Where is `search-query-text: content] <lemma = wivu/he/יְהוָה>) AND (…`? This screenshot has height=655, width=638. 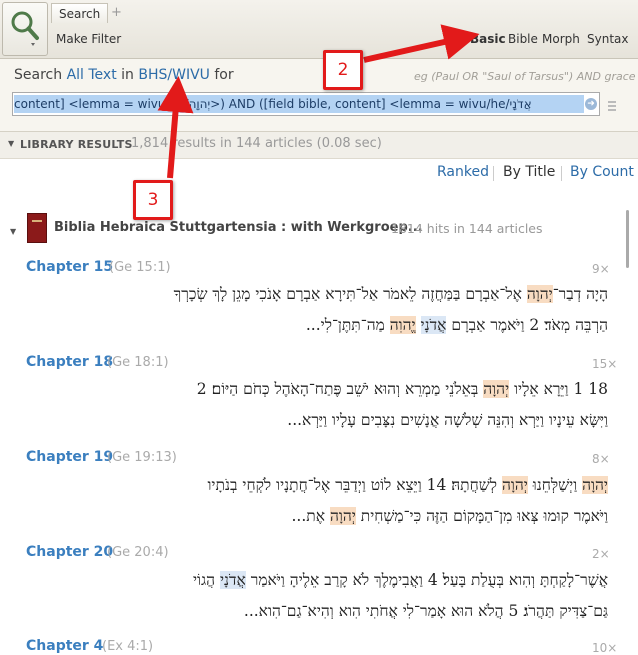 search-query-text: content] <lemma = wivu/he/יְהוָה>) AND (… is located at coordinates (299, 104).